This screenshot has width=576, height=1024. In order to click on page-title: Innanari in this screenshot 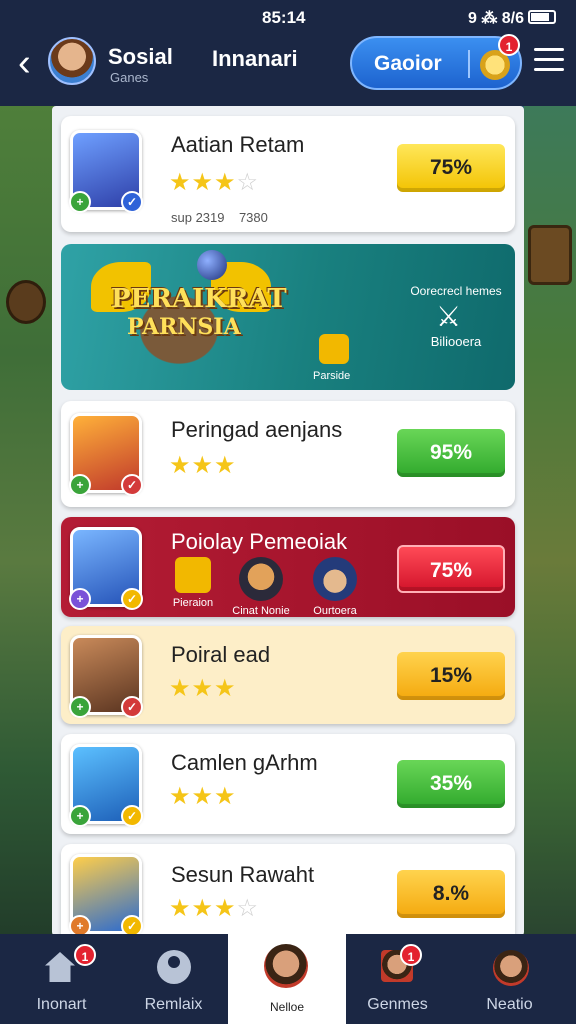, I will do `click(255, 58)`.